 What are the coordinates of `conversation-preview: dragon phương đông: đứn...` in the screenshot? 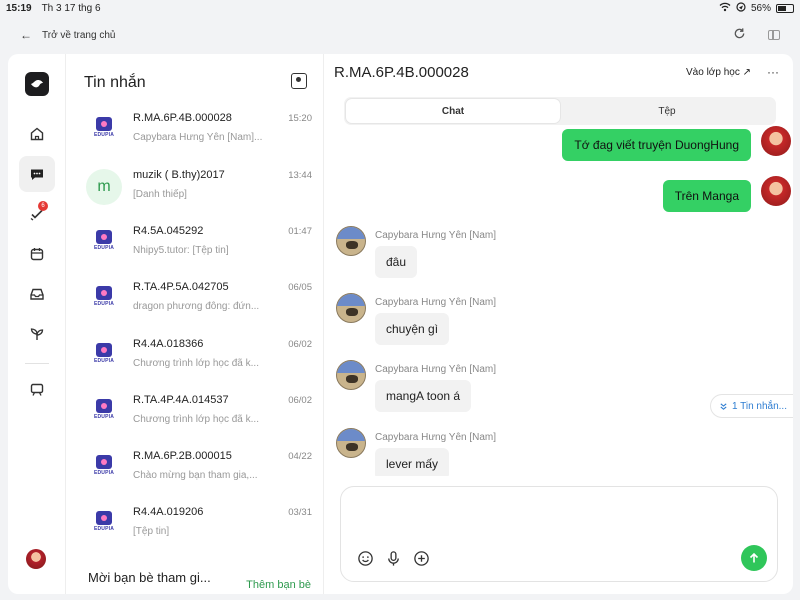 It's located at (196, 306).